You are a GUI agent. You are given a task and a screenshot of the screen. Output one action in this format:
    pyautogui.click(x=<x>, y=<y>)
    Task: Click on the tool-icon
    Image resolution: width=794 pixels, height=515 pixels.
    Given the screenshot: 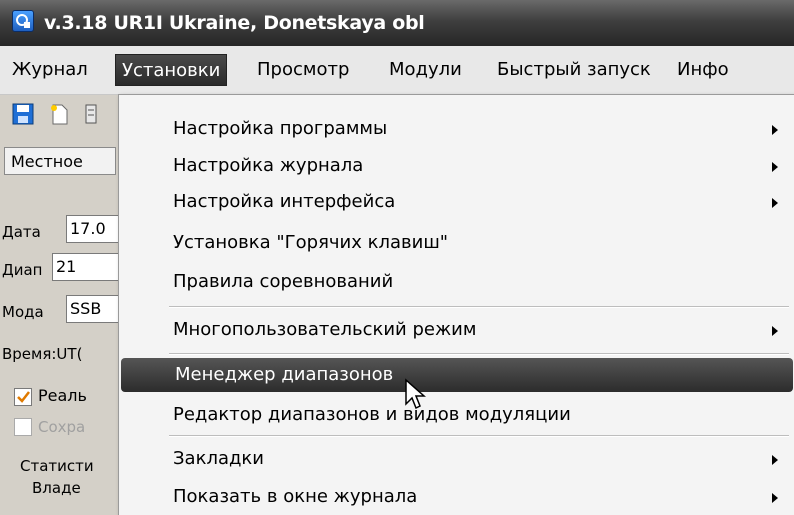 What is the action you would take?
    pyautogui.click(x=91, y=114)
    